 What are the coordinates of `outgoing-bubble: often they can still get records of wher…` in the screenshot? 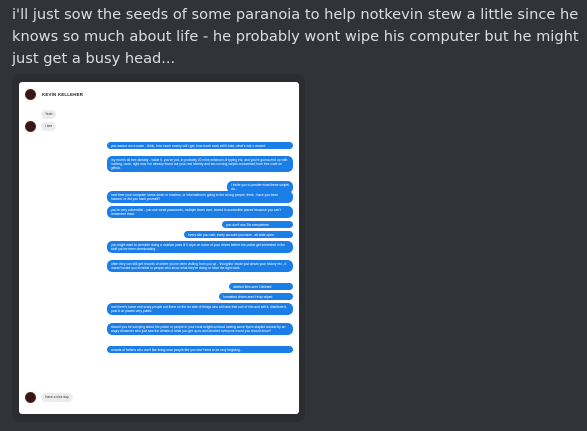 It's located at (200, 266).